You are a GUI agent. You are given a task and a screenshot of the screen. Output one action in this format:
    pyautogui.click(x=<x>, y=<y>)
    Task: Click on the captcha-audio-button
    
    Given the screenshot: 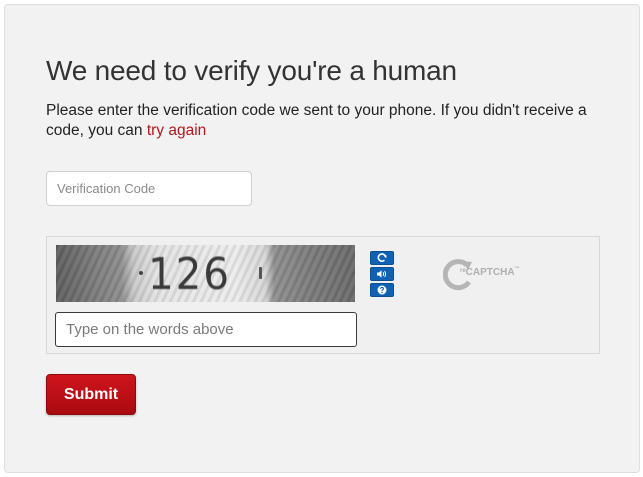 What is the action you would take?
    pyautogui.click(x=382, y=274)
    